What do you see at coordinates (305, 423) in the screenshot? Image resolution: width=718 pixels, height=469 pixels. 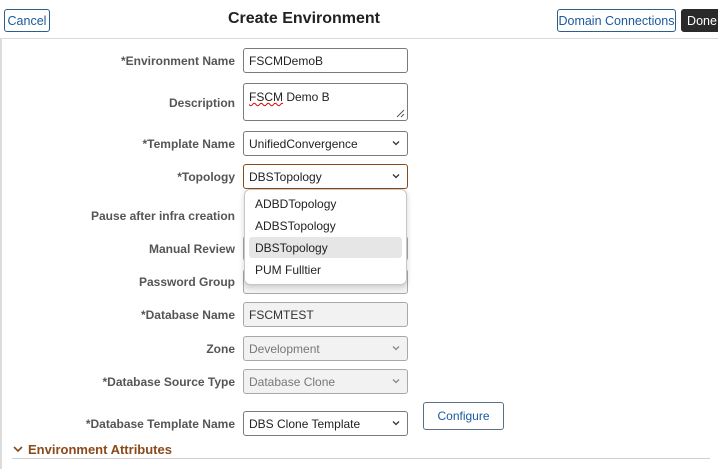 I see `database-template-name-value: DBS Clone Template` at bounding box center [305, 423].